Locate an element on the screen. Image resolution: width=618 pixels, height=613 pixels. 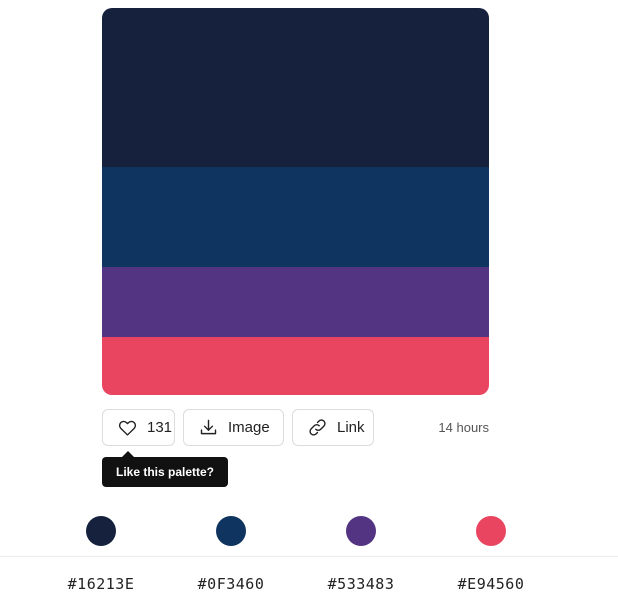
image-label: Image is located at coordinates (249, 427).